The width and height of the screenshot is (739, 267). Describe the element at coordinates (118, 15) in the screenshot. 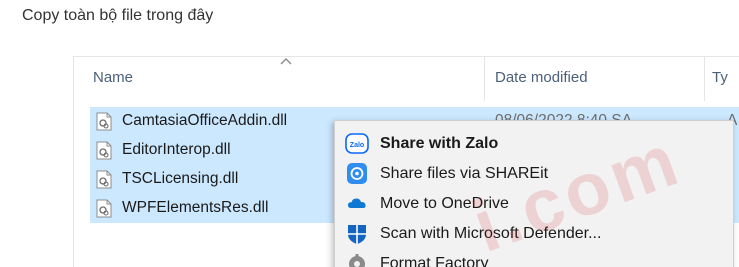

I see `caption-text: Copy toàn bộ file trong đây` at that location.